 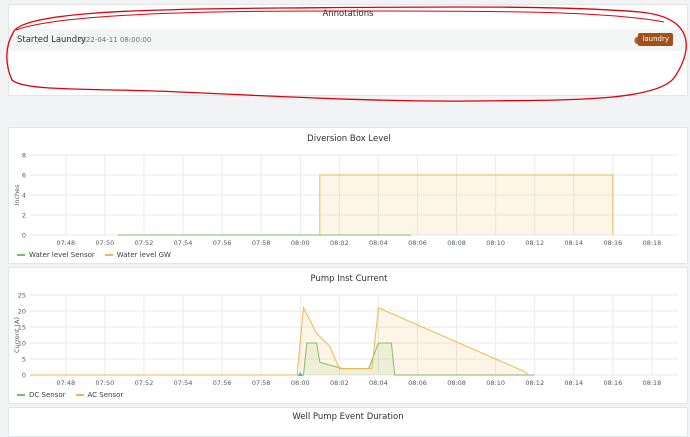 I want to click on panel-title: Well Pump Event Duration, so click(x=348, y=417).